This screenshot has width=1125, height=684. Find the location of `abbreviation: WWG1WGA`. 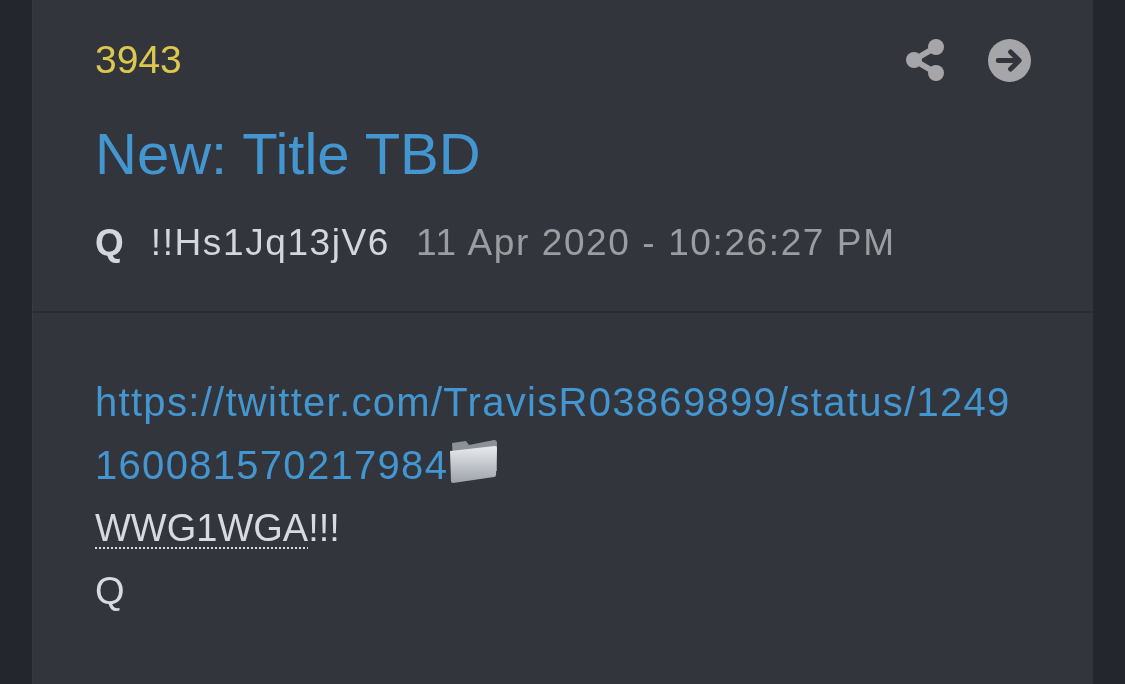

abbreviation: WWG1WGA is located at coordinates (202, 528).